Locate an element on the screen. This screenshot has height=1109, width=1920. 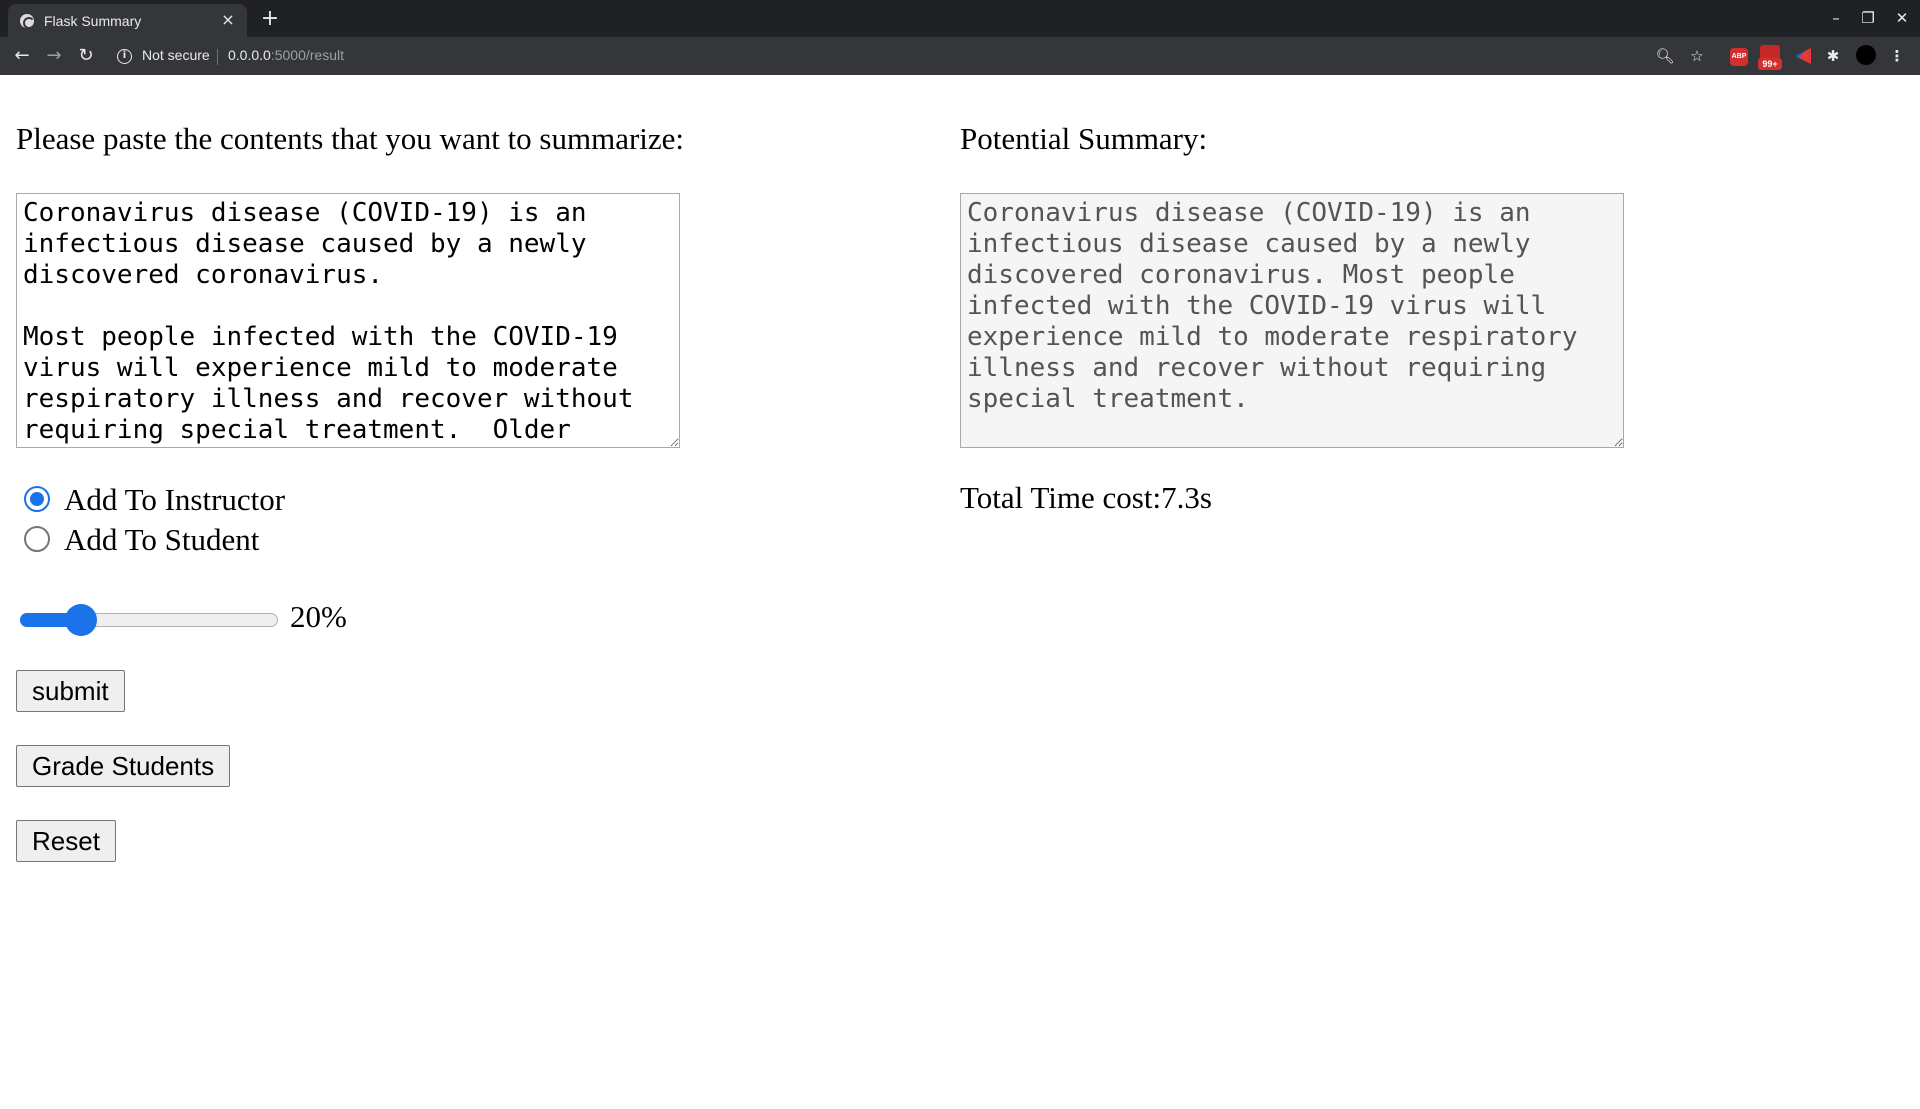
profile-avatar is located at coordinates (1866, 55).